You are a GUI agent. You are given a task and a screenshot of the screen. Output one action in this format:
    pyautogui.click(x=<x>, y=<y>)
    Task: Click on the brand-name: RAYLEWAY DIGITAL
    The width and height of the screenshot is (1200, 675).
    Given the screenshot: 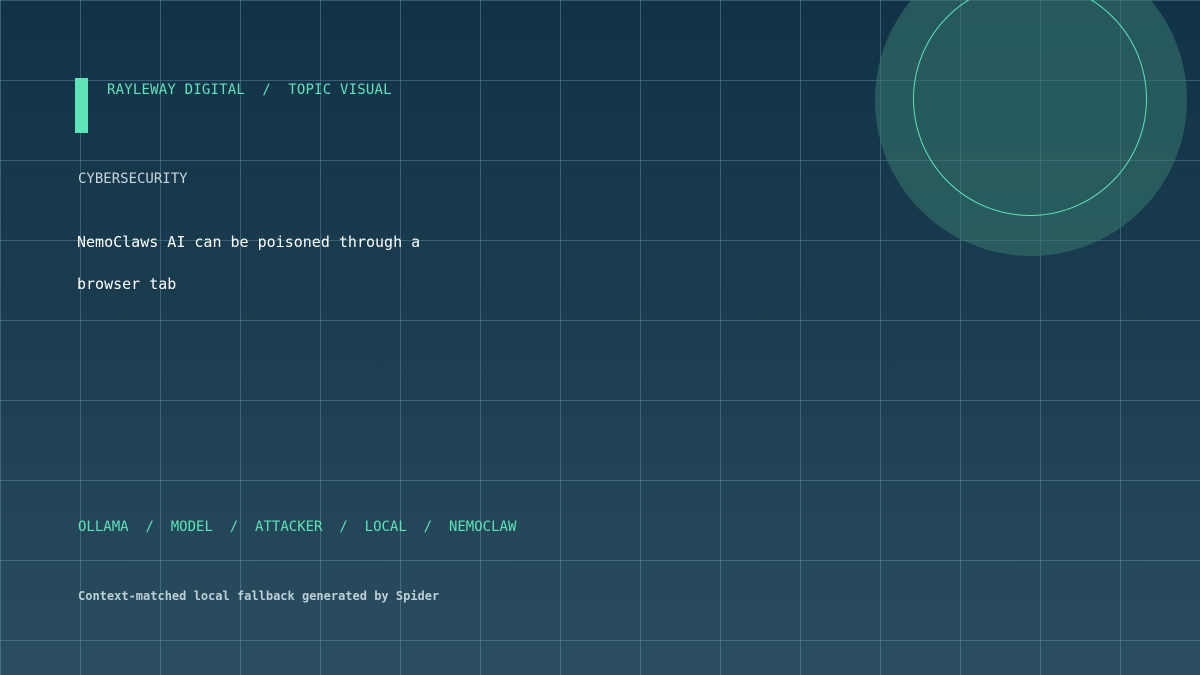 What is the action you would take?
    pyautogui.click(x=176, y=90)
    